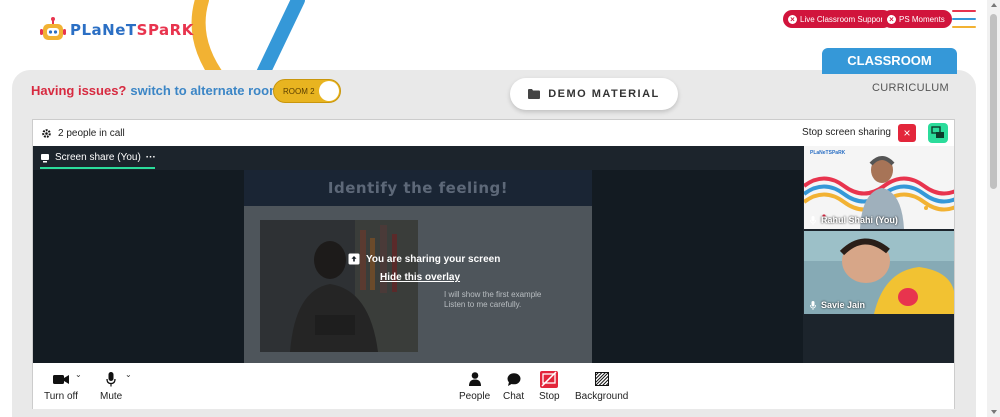 This screenshot has height=417, width=1000. Describe the element at coordinates (910, 88) in the screenshot. I see `tab-curriculum: CURRICULUM` at that location.